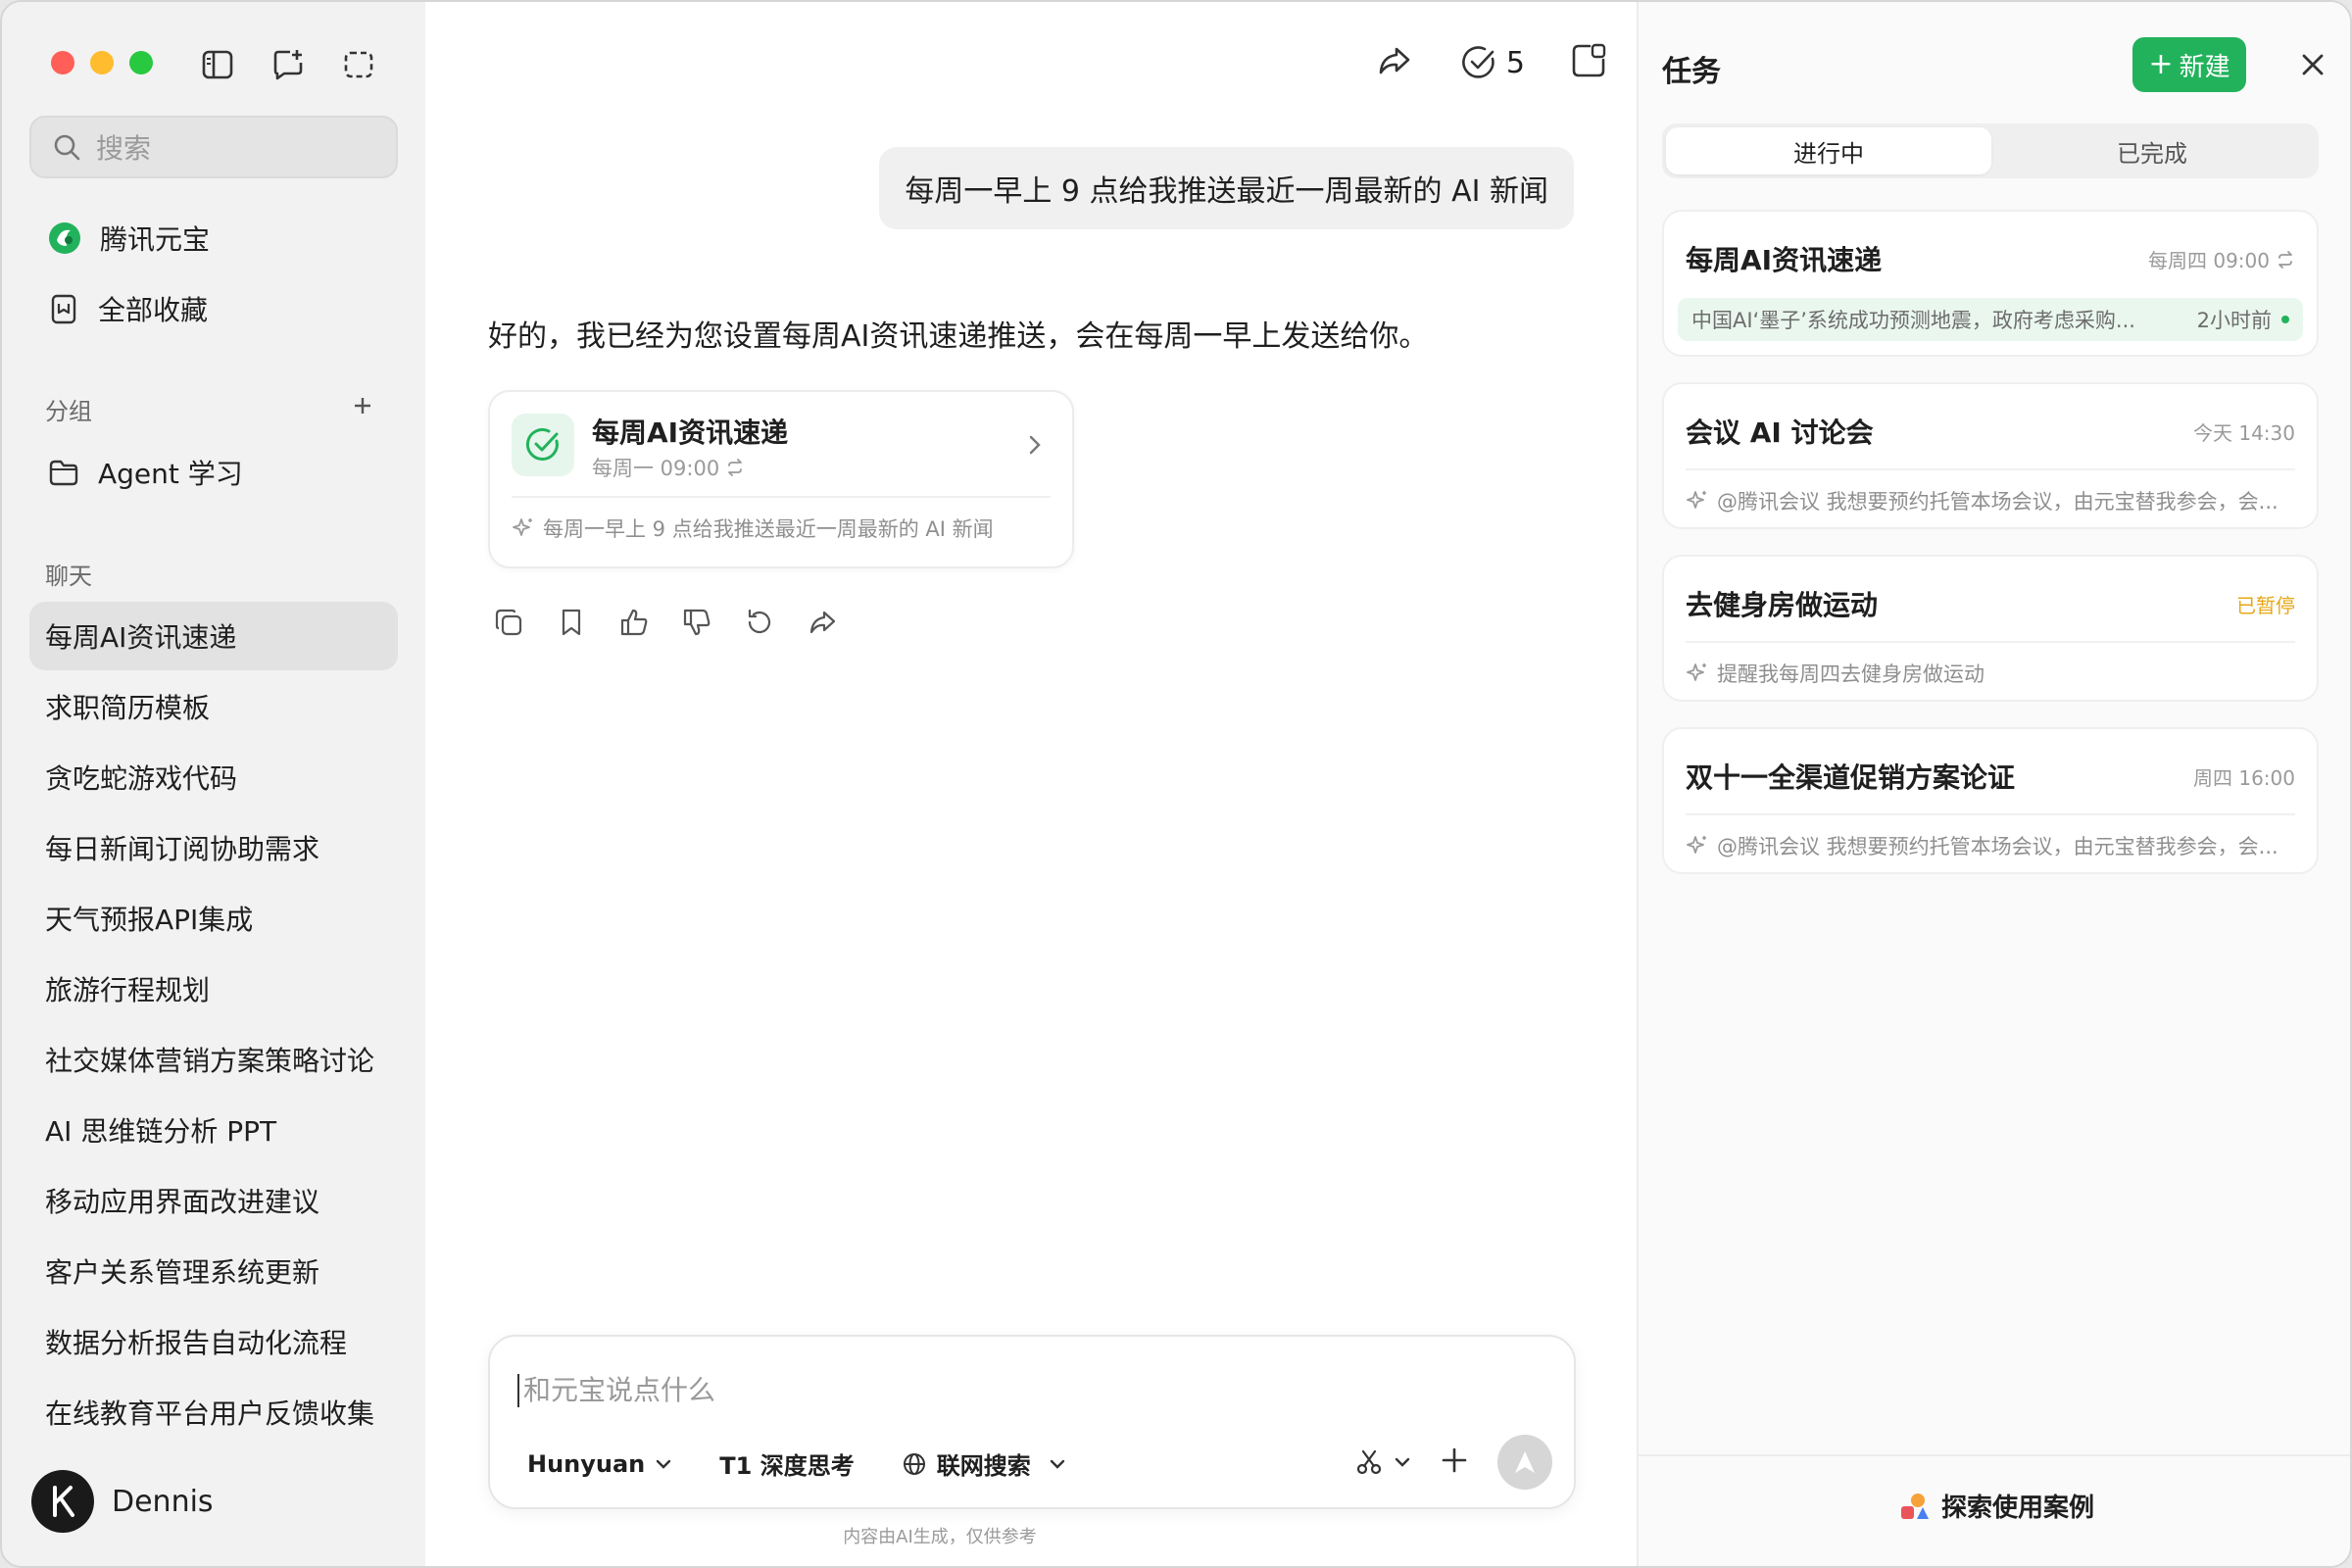 This screenshot has width=2352, height=1568. What do you see at coordinates (2204, 67) in the screenshot?
I see `new-task-label: 新建` at bounding box center [2204, 67].